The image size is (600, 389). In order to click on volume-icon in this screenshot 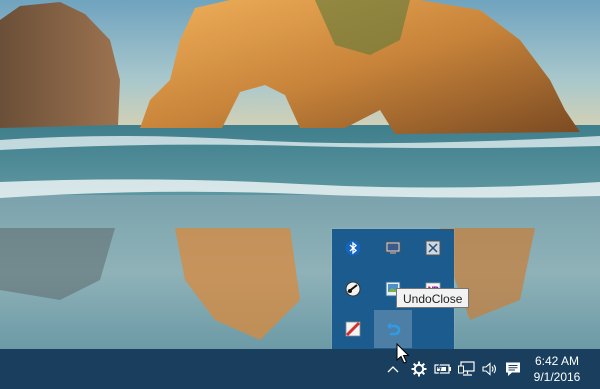, I will do `click(490, 369)`.